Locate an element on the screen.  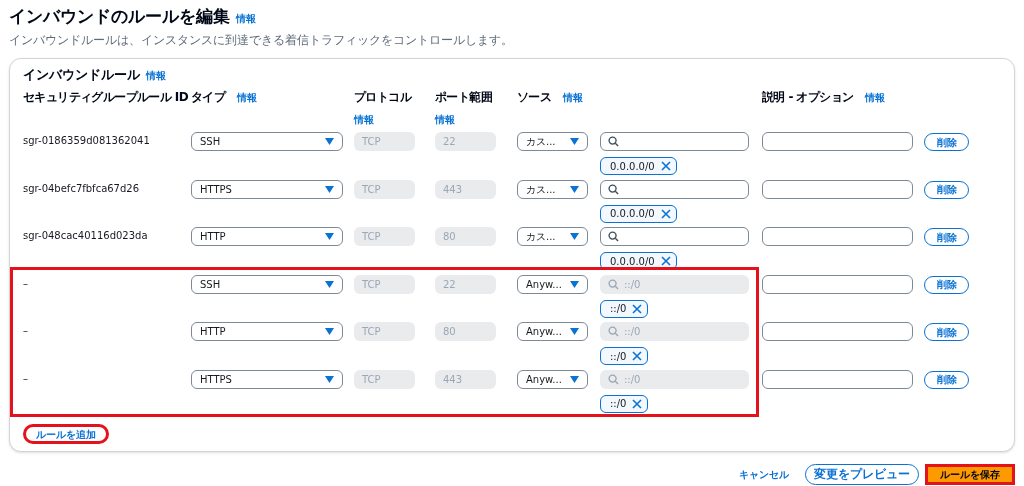
page-description: インバウンドルールは、インスタンスに到達できる着信トラフィックをコントロールします。 is located at coordinates (261, 40).